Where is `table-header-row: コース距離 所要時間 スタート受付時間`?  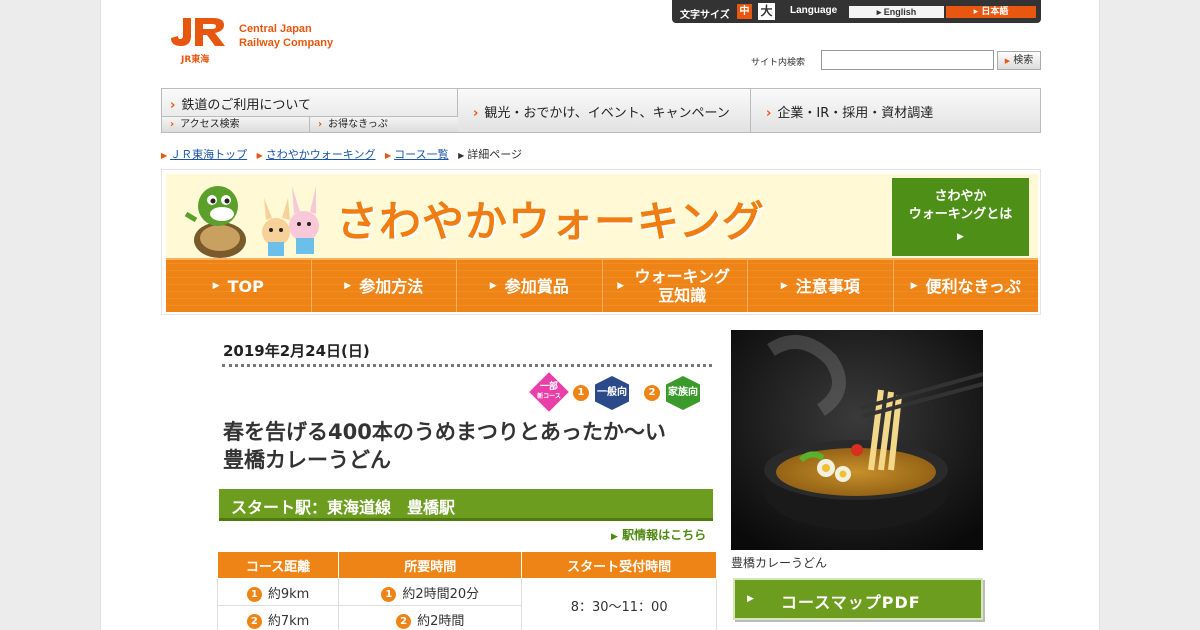
table-header-row: コース距離 所要時間 スタート受付時間 is located at coordinates (466, 565).